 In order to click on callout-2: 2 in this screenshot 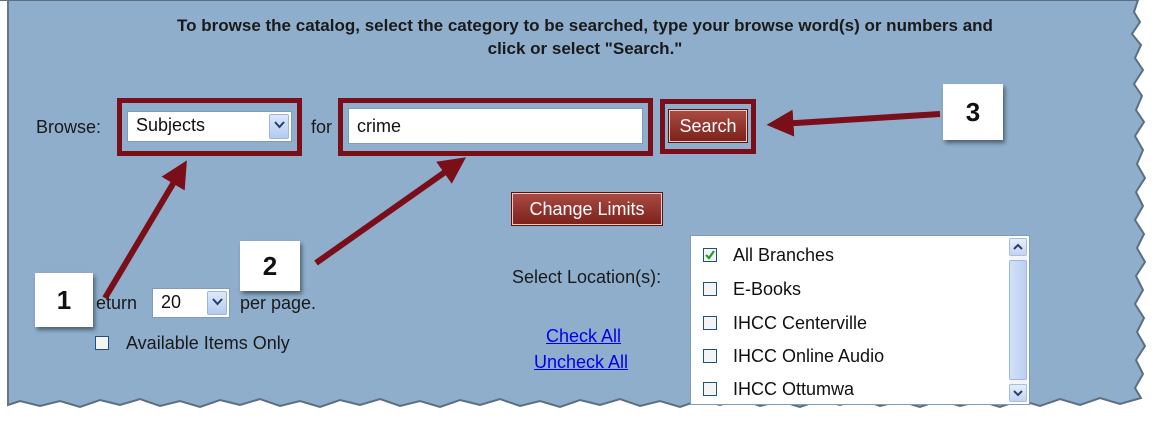, I will do `click(270, 266)`.